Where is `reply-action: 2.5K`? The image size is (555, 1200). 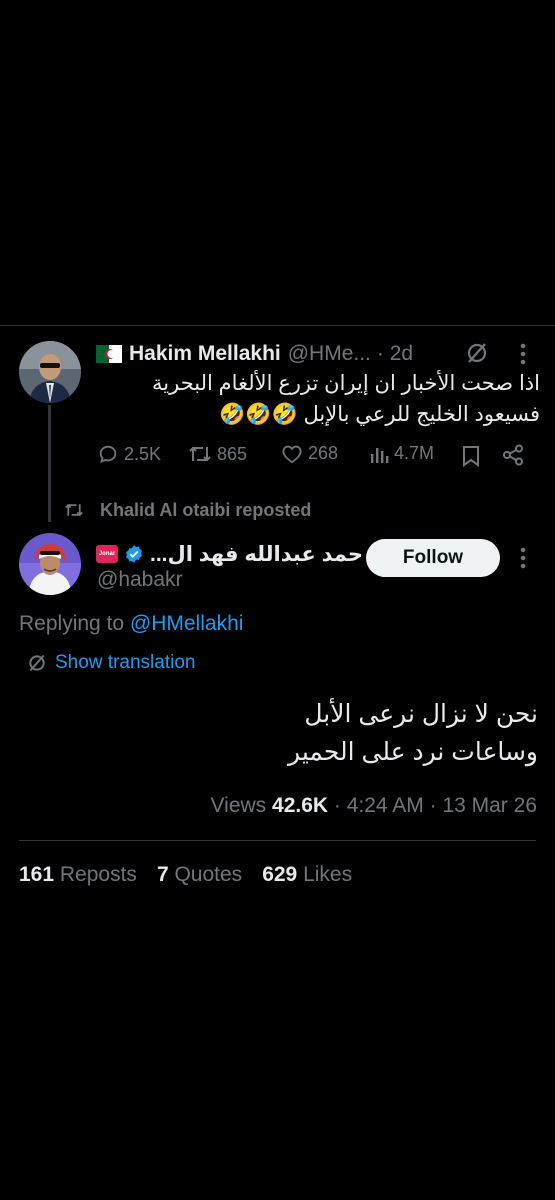 reply-action: 2.5K is located at coordinates (129, 454).